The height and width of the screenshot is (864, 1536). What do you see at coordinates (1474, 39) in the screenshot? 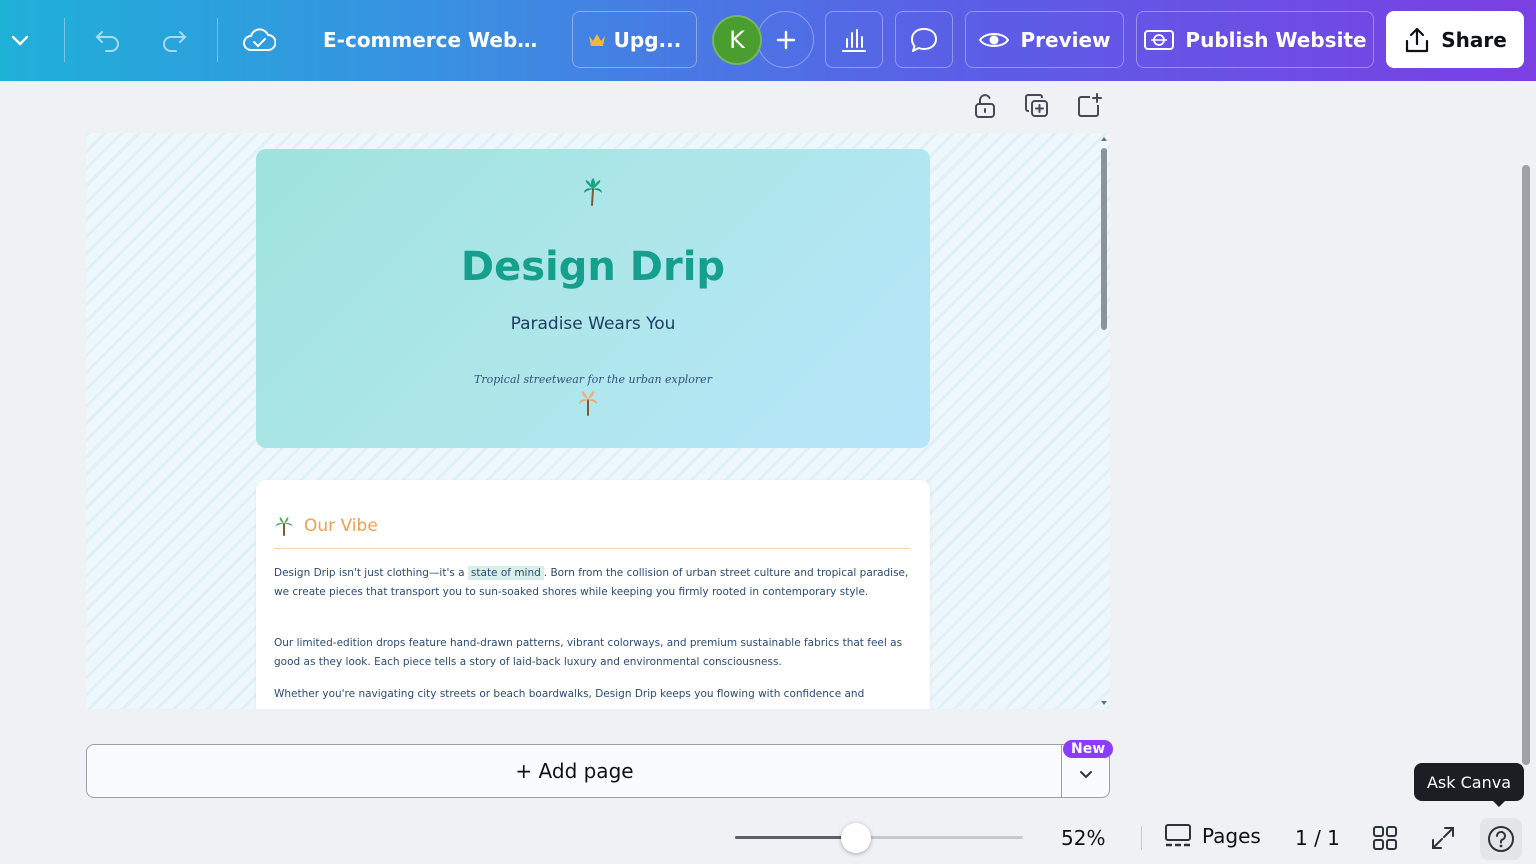
I see `share-label: Share` at bounding box center [1474, 39].